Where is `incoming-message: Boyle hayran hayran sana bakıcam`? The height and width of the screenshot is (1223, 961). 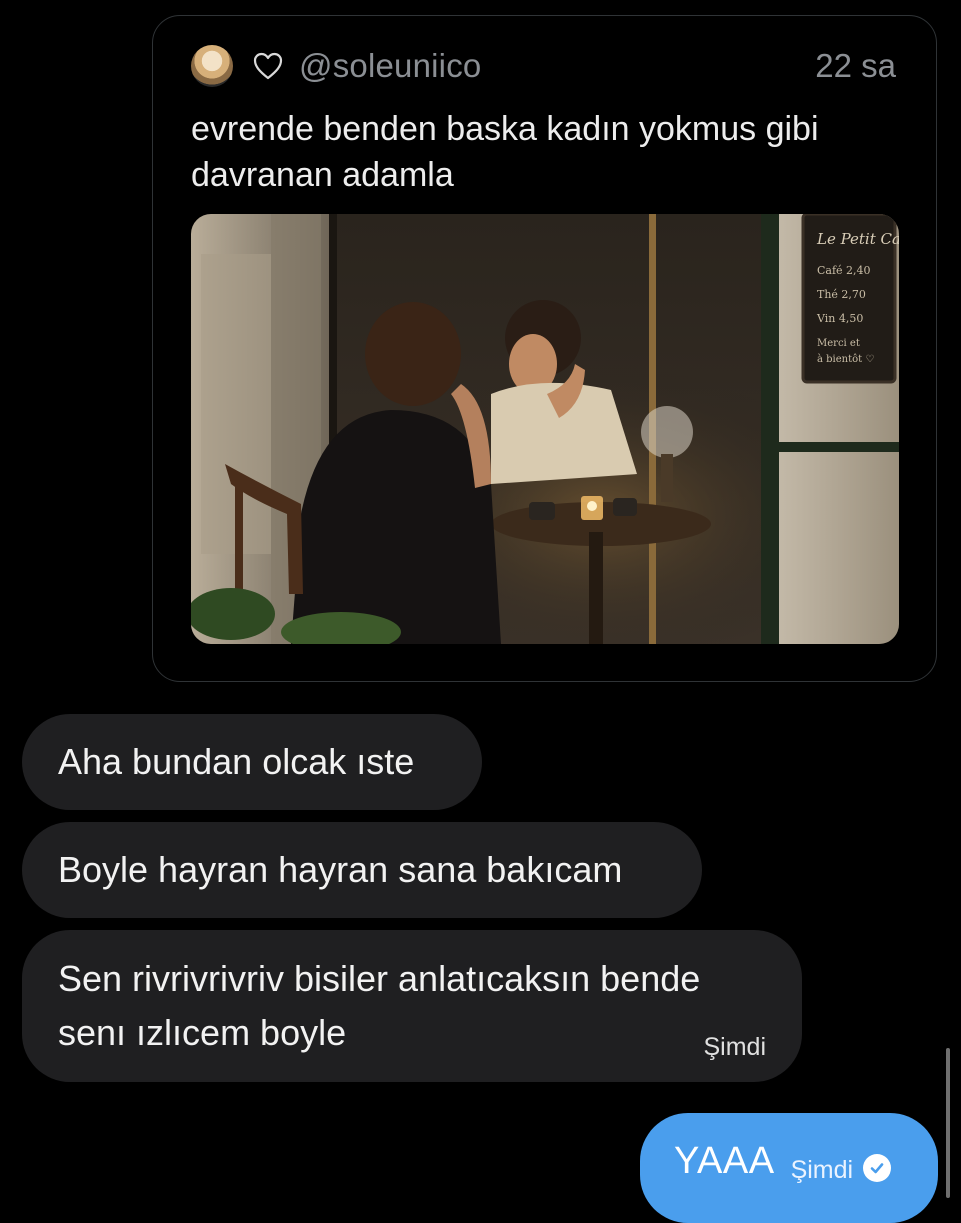
incoming-message: Boyle hayran hayran sana bakıcam is located at coordinates (362, 870).